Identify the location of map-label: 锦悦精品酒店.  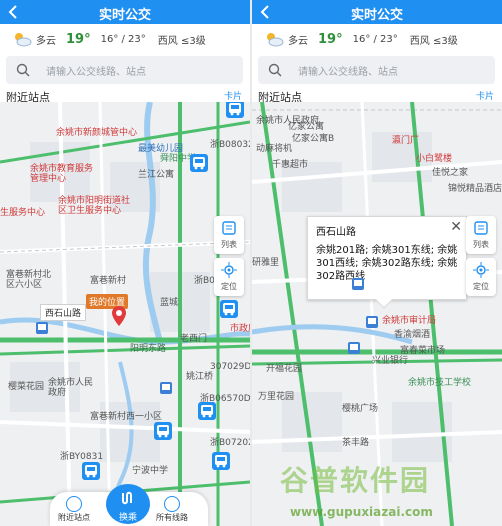
(475, 189).